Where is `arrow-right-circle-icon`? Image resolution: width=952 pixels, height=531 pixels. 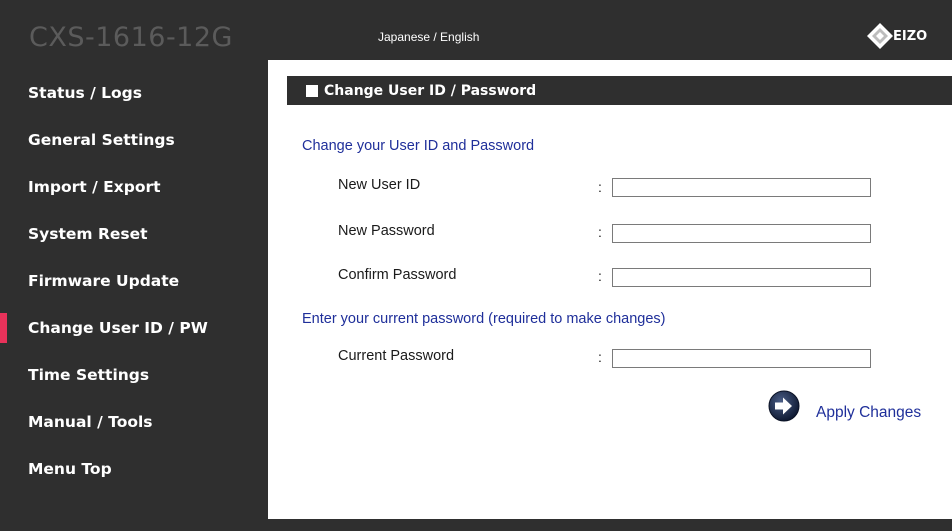
arrow-right-circle-icon is located at coordinates (784, 406).